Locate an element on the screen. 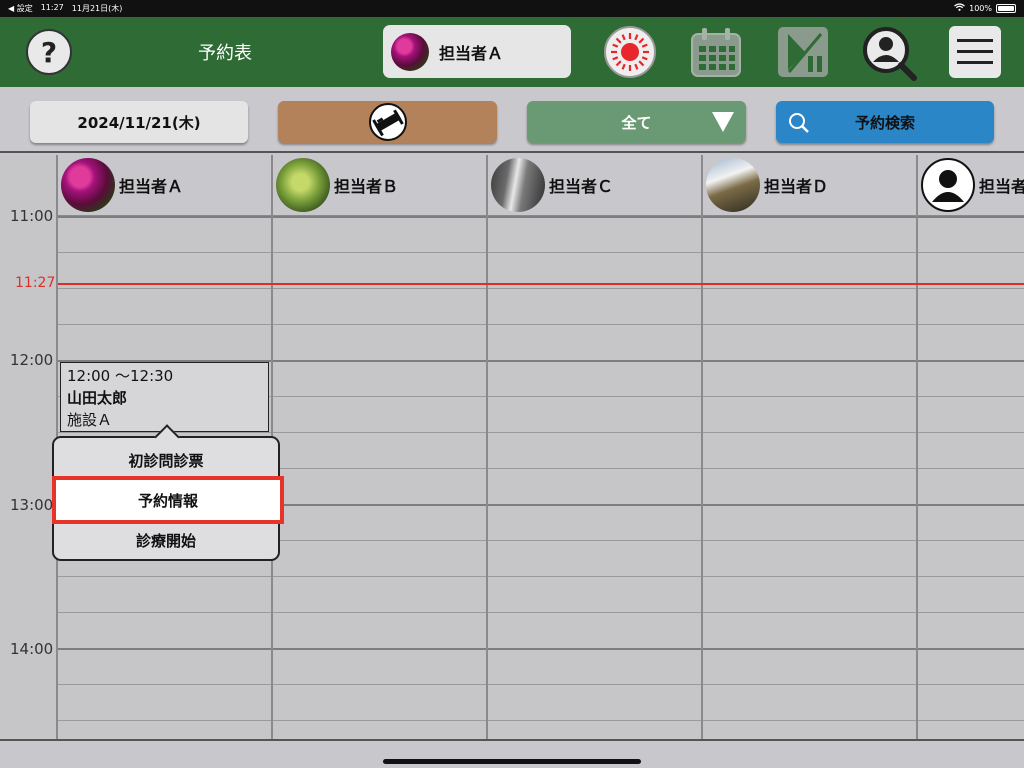 This screenshot has height=768, width=1024. battery-icon is located at coordinates (1006, 8).